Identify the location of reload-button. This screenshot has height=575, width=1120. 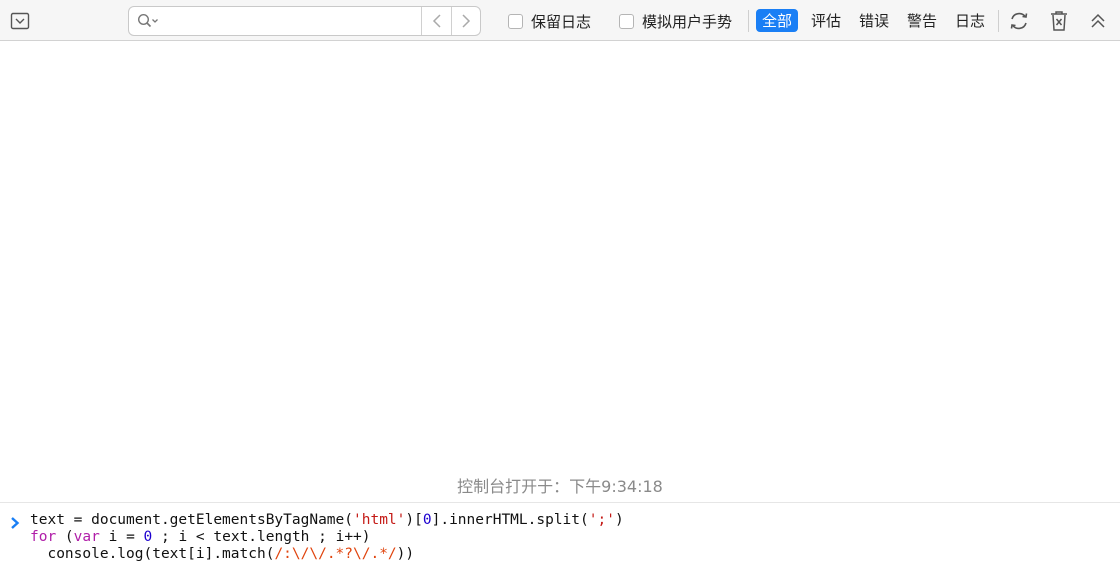
(1019, 21).